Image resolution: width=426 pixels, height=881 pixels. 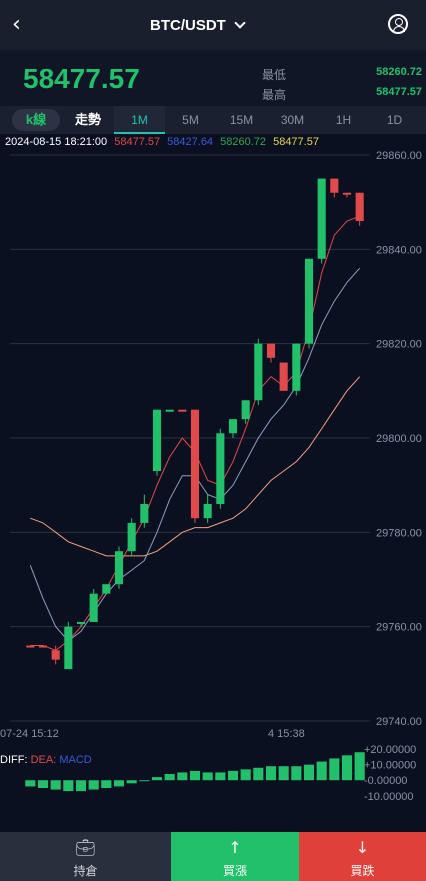 I want to click on low-label: 最低, so click(x=274, y=75).